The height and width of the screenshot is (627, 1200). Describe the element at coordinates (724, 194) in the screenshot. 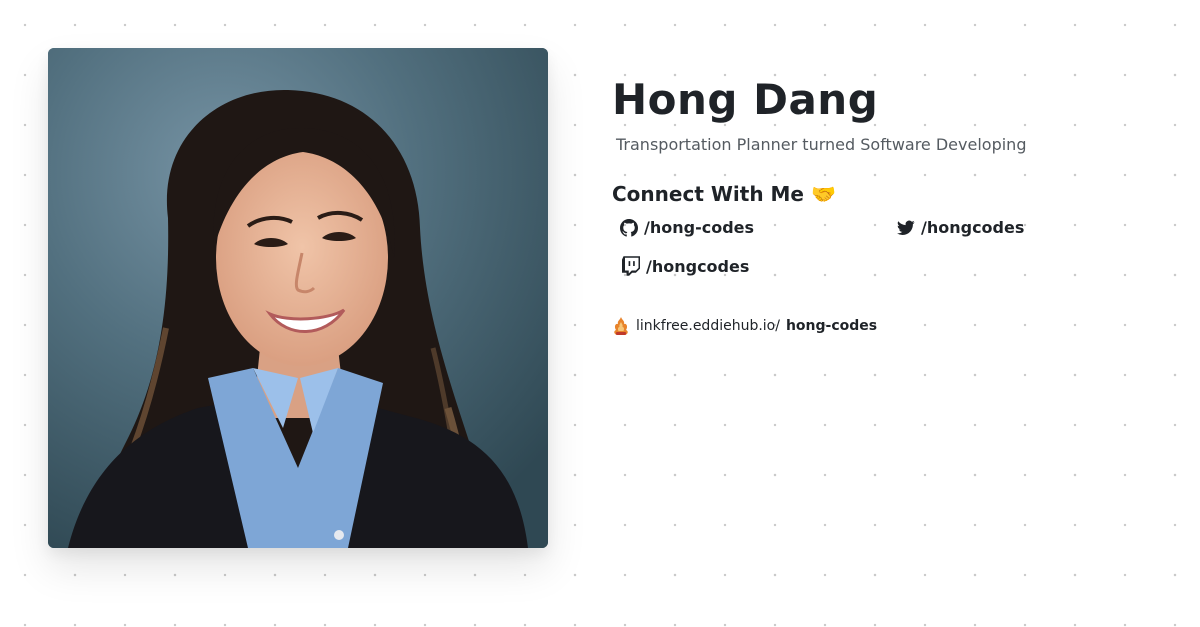

I see `connect-heading: Connect With Me 🤝` at that location.